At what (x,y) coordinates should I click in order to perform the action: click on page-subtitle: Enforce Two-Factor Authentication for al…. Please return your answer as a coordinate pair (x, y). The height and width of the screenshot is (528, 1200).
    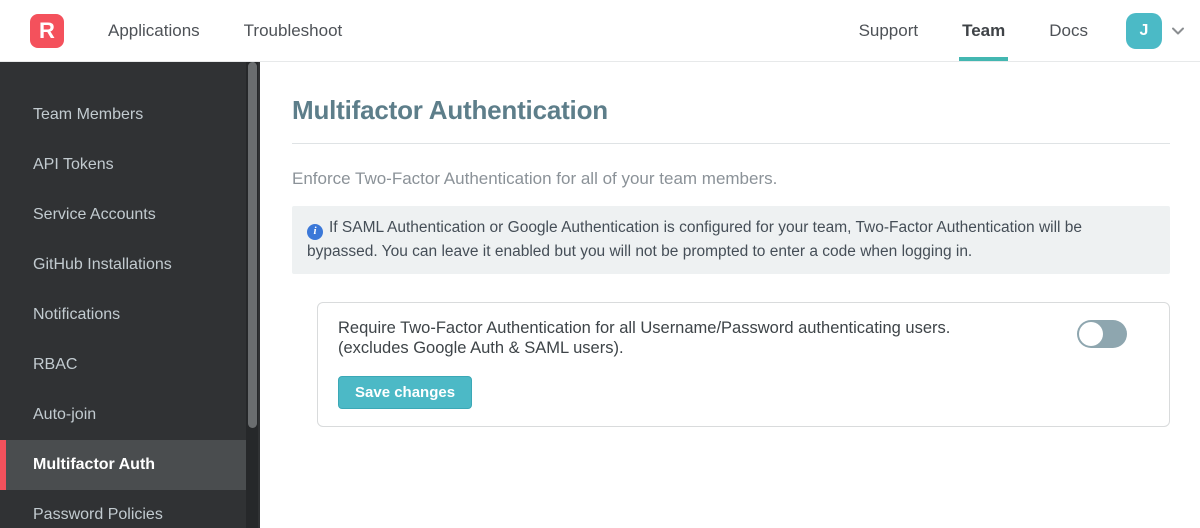
    Looking at the image, I should click on (535, 179).